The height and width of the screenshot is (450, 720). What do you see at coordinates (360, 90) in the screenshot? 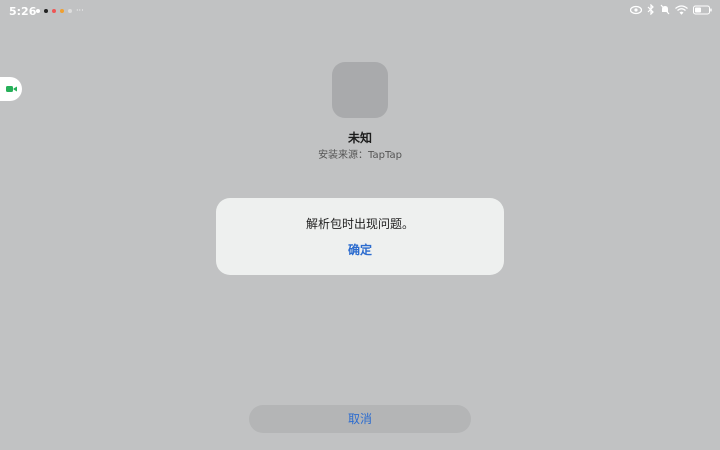
I see `app-icon` at bounding box center [360, 90].